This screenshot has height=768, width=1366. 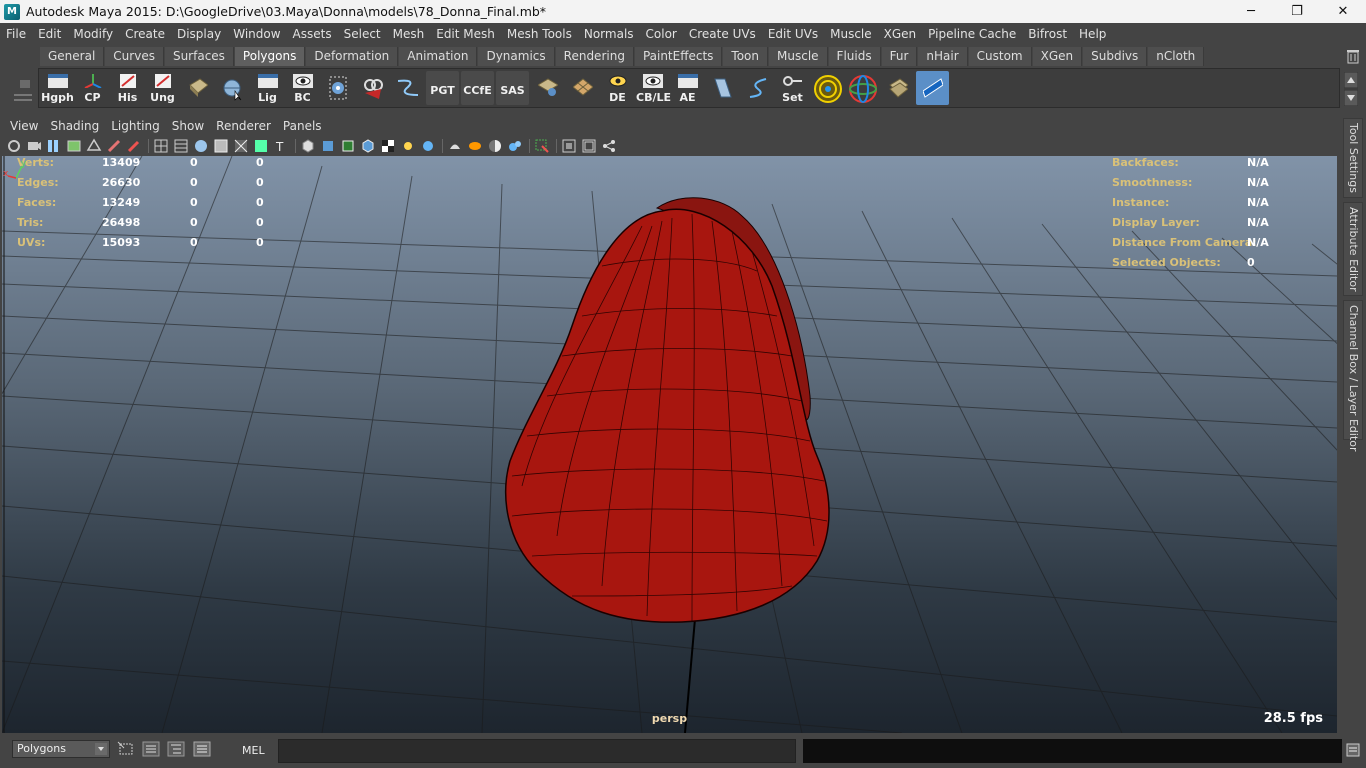 I want to click on shelf-tab-muscle: Muscle, so click(x=798, y=56).